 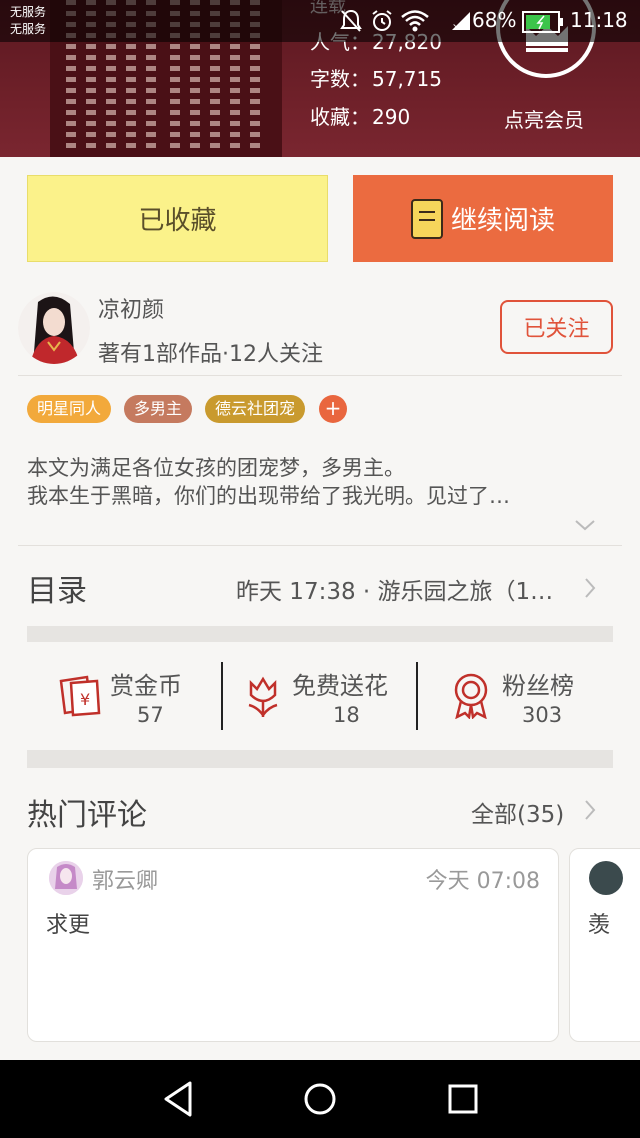 What do you see at coordinates (178, 1099) in the screenshot?
I see `back-icon` at bounding box center [178, 1099].